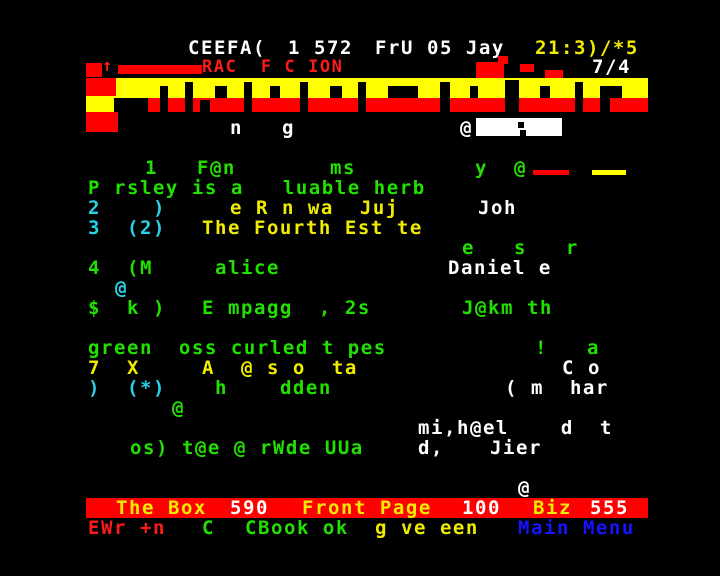 This screenshot has width=720, height=576. I want to click on fastext-red: EWr +n, so click(127, 528).